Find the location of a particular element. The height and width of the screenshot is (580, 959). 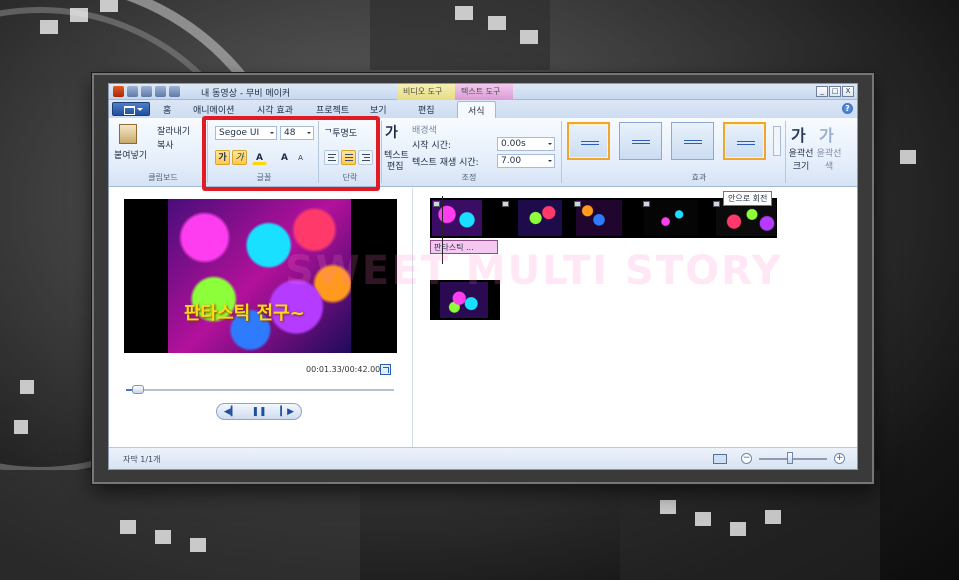

maximize-button: □ is located at coordinates (835, 91).